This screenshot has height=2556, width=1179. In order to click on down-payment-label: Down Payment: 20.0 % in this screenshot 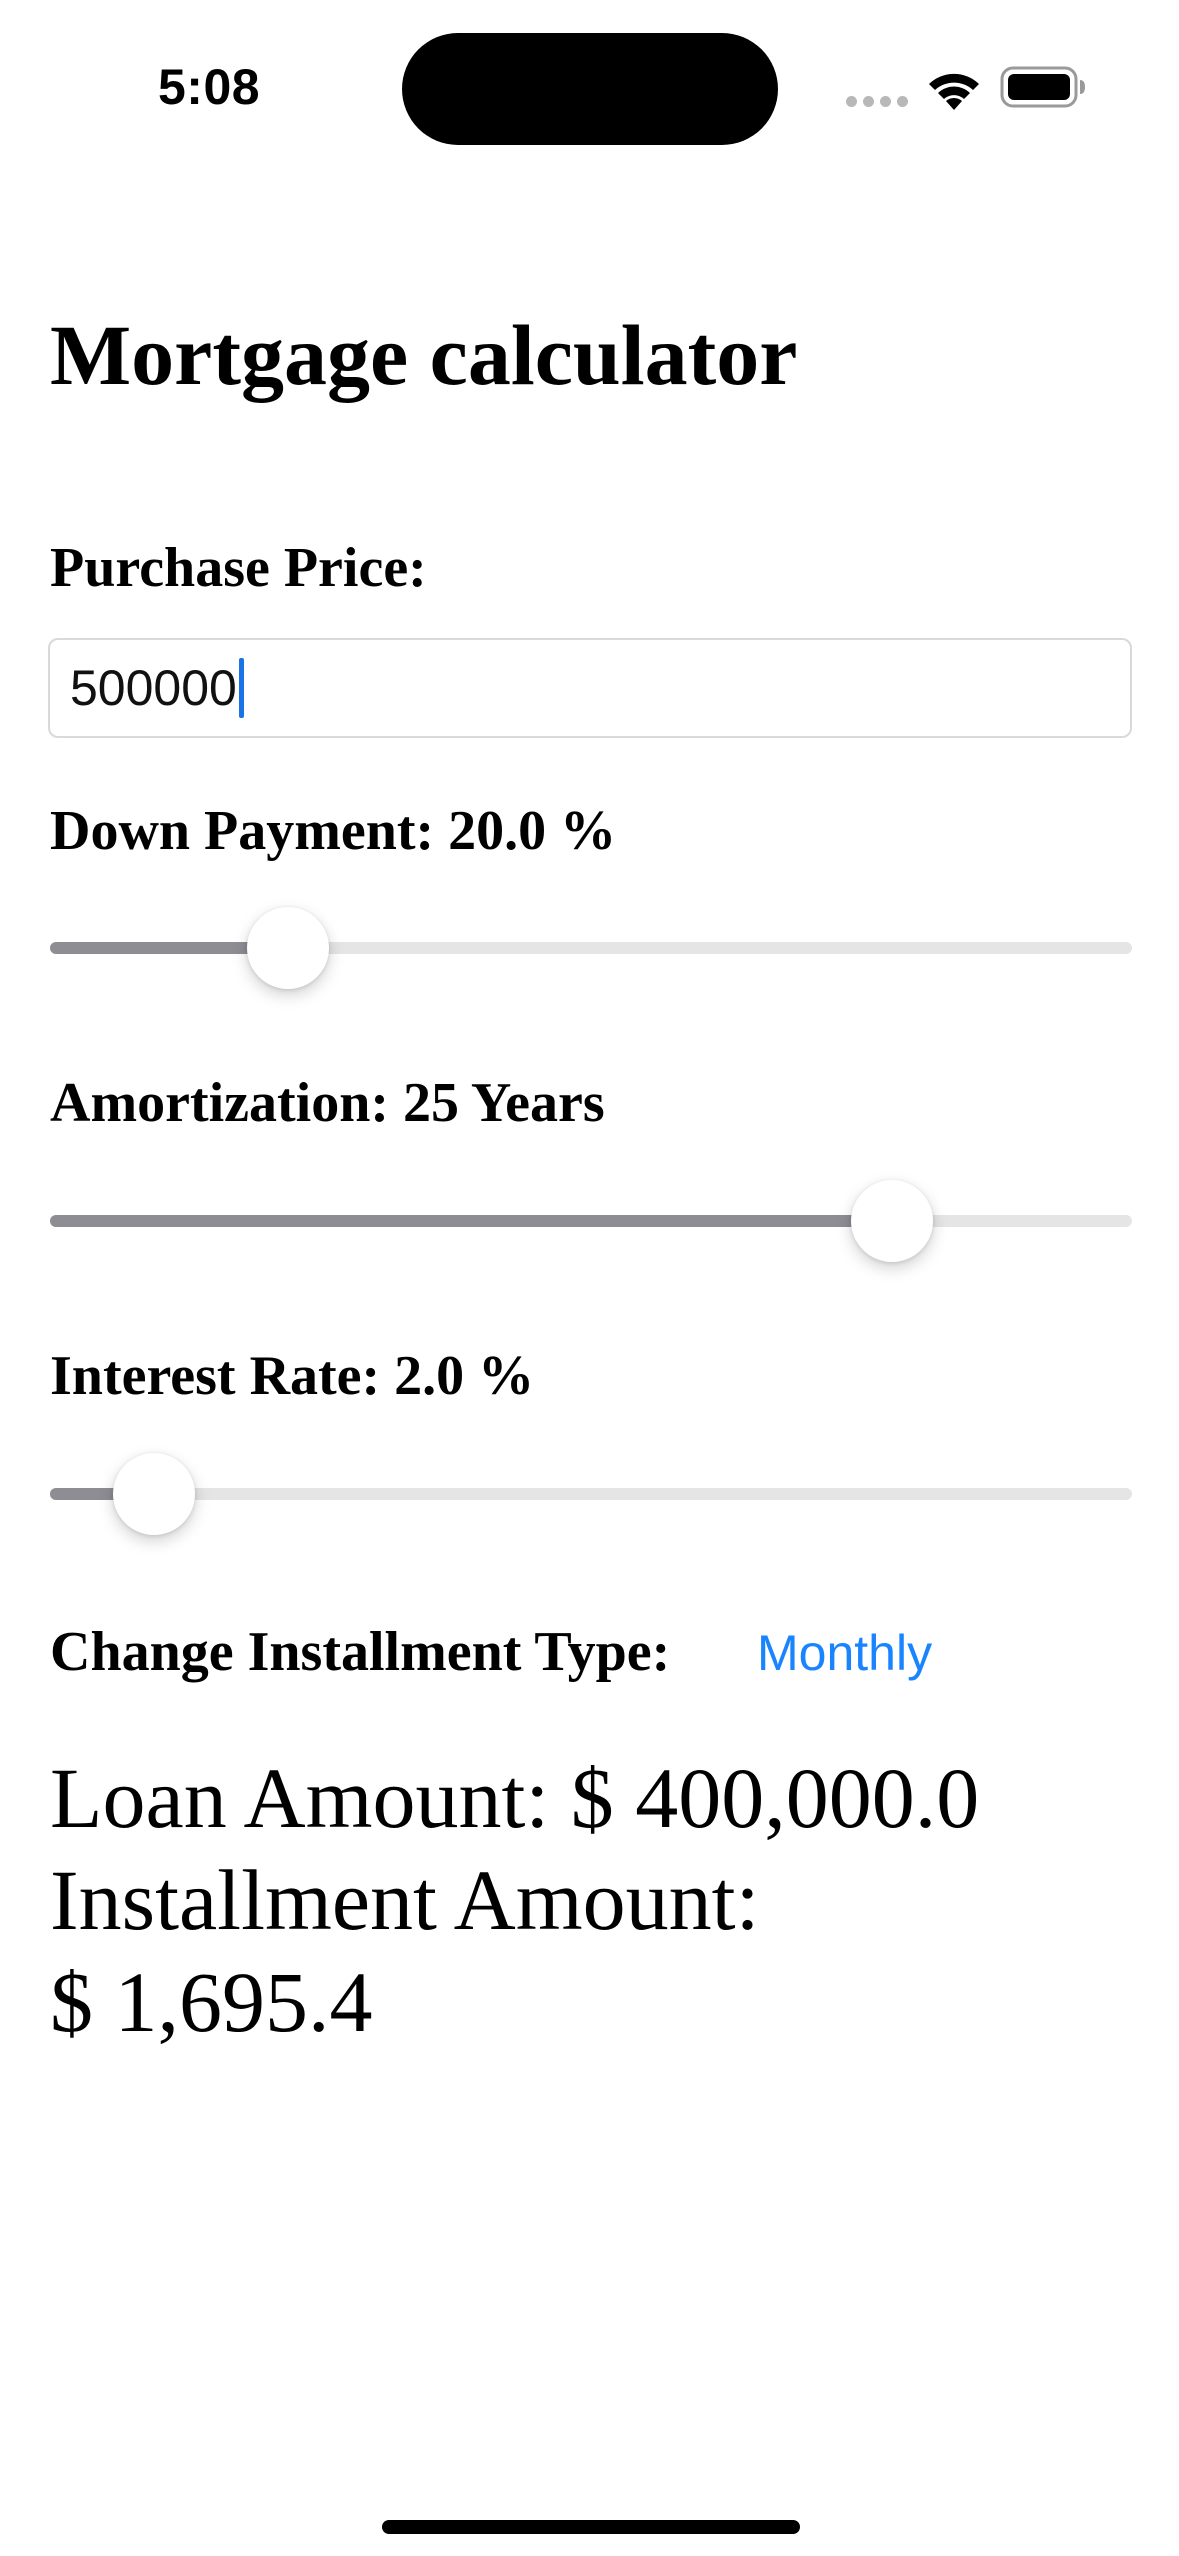, I will do `click(333, 831)`.